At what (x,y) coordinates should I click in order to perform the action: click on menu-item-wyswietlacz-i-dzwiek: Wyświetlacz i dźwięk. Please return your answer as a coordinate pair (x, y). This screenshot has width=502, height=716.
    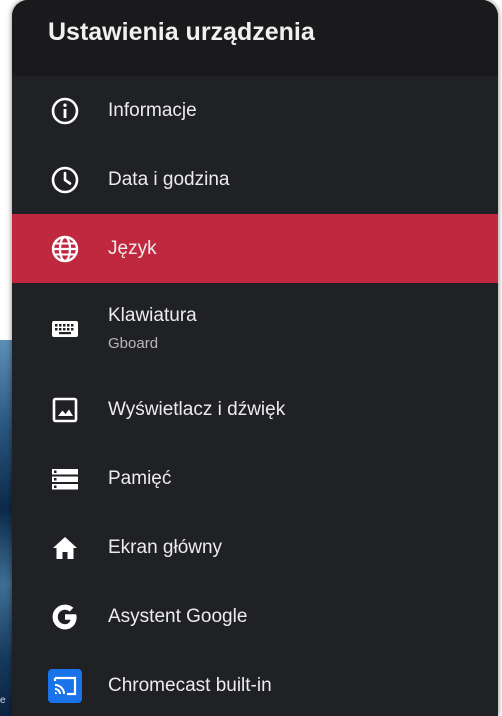
    Looking at the image, I should click on (255, 409).